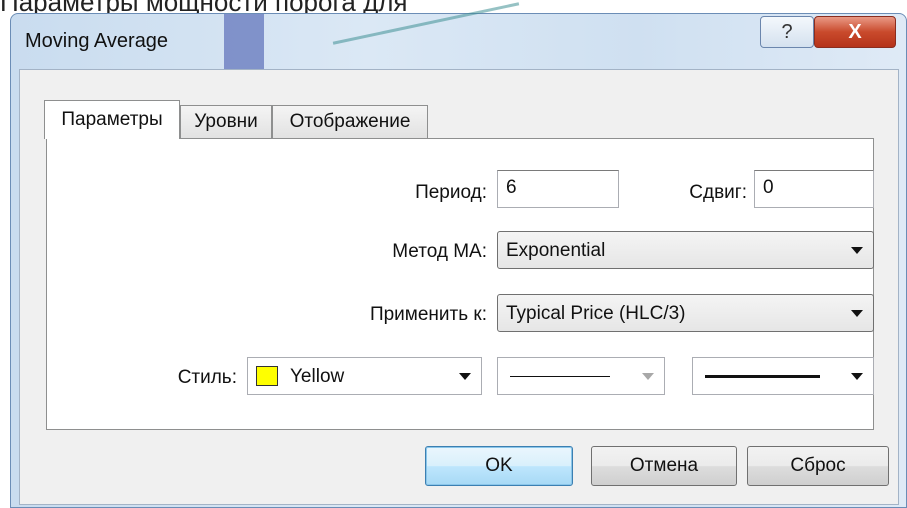 The image size is (907, 508). What do you see at coordinates (814, 189) in the screenshot?
I see `shift-input: 0` at bounding box center [814, 189].